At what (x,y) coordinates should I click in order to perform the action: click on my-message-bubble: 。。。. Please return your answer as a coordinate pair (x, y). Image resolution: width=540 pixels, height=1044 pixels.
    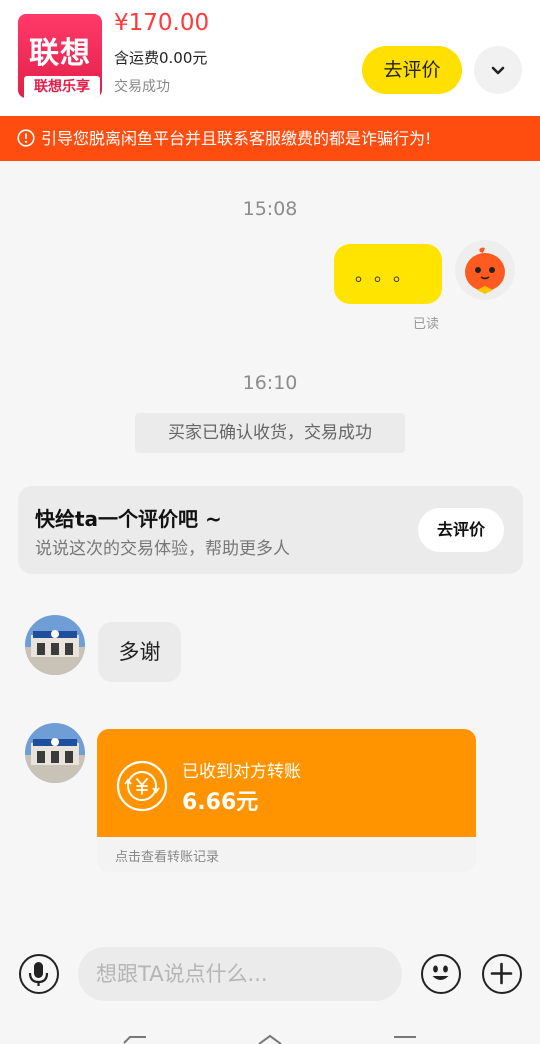
    Looking at the image, I should click on (388, 274).